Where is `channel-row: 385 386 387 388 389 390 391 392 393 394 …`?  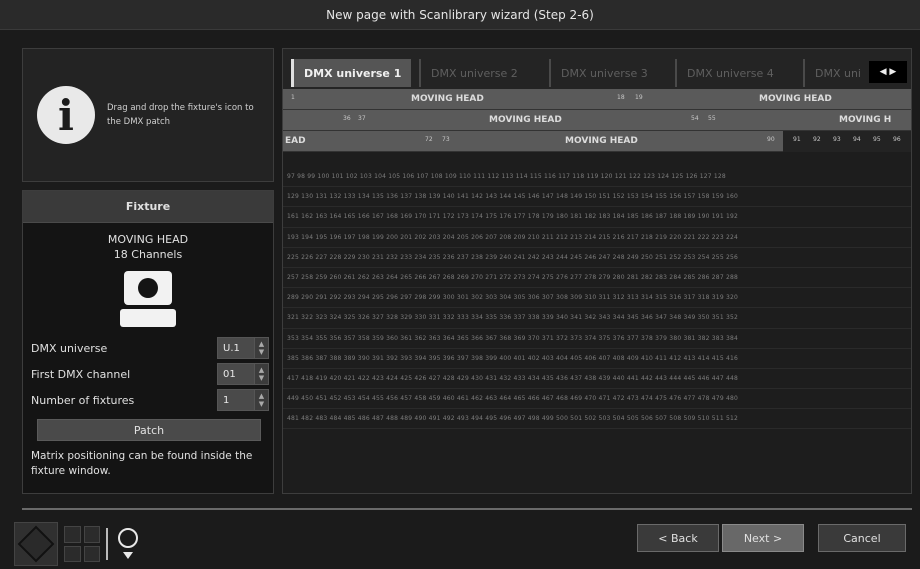
channel-row: 385 386 387 388 389 390 391 392 393 394 … is located at coordinates (597, 359).